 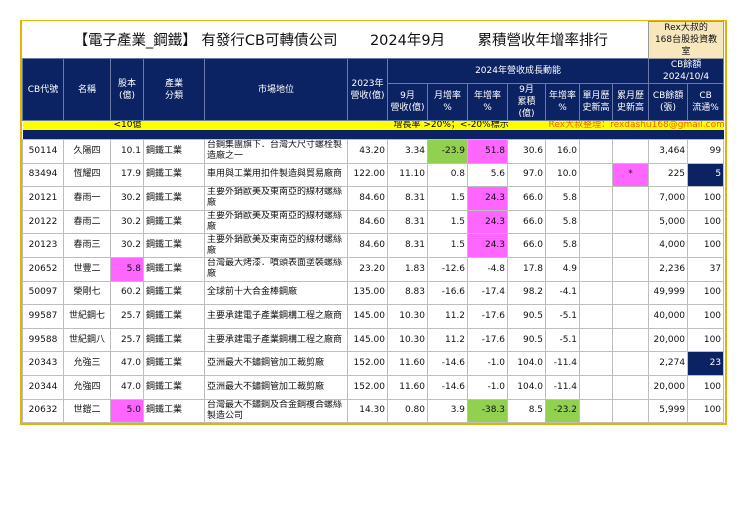 What do you see at coordinates (407, 175) in the screenshot?
I see `cell-sep-rev: 11.10` at bounding box center [407, 175].